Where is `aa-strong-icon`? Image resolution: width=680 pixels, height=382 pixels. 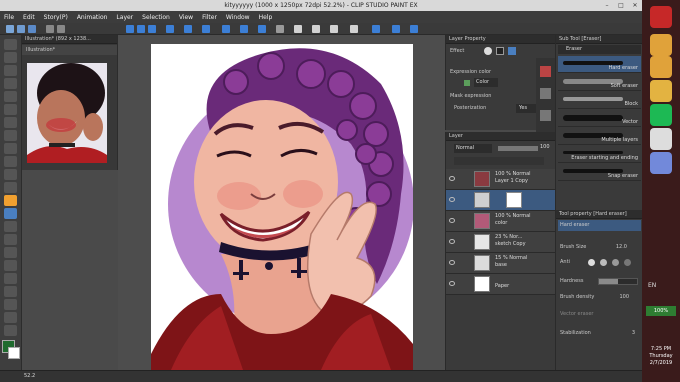 aa-strong-icon is located at coordinates (627, 262).